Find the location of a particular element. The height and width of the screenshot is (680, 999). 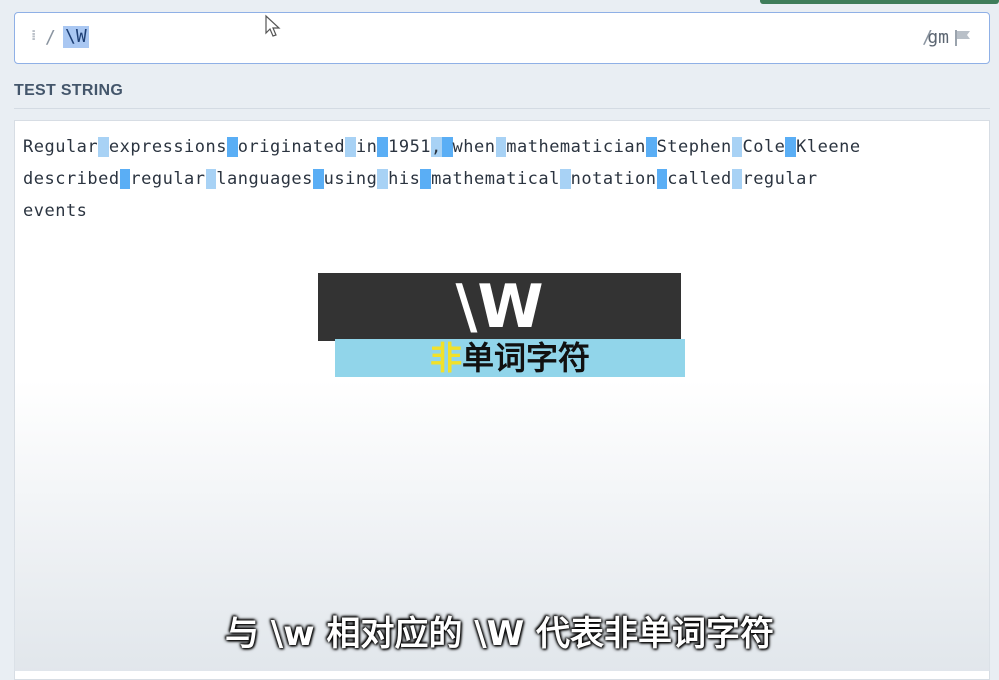

word-token: Cole is located at coordinates (764, 147).